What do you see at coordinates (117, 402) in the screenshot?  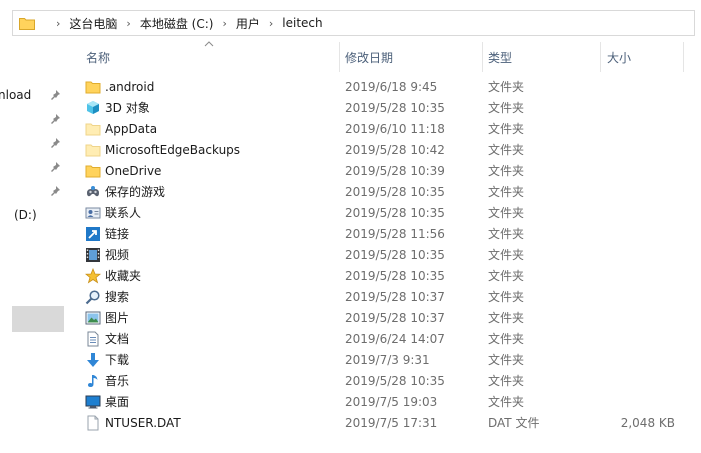 I see `file-name: 桌面` at bounding box center [117, 402].